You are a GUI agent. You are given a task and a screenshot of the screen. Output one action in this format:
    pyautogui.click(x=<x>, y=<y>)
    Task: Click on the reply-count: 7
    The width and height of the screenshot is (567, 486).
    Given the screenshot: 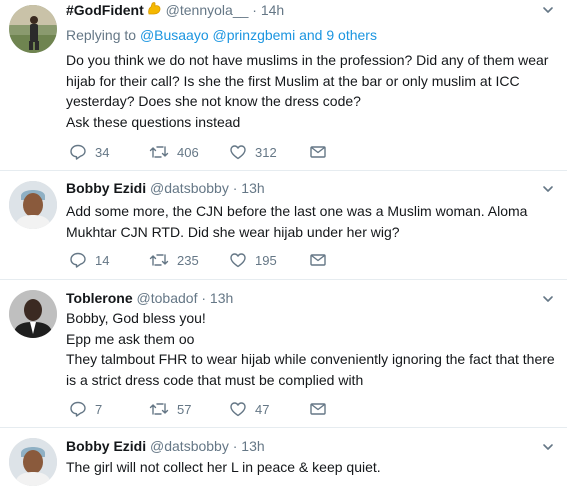 What is the action you would take?
    pyautogui.click(x=99, y=409)
    